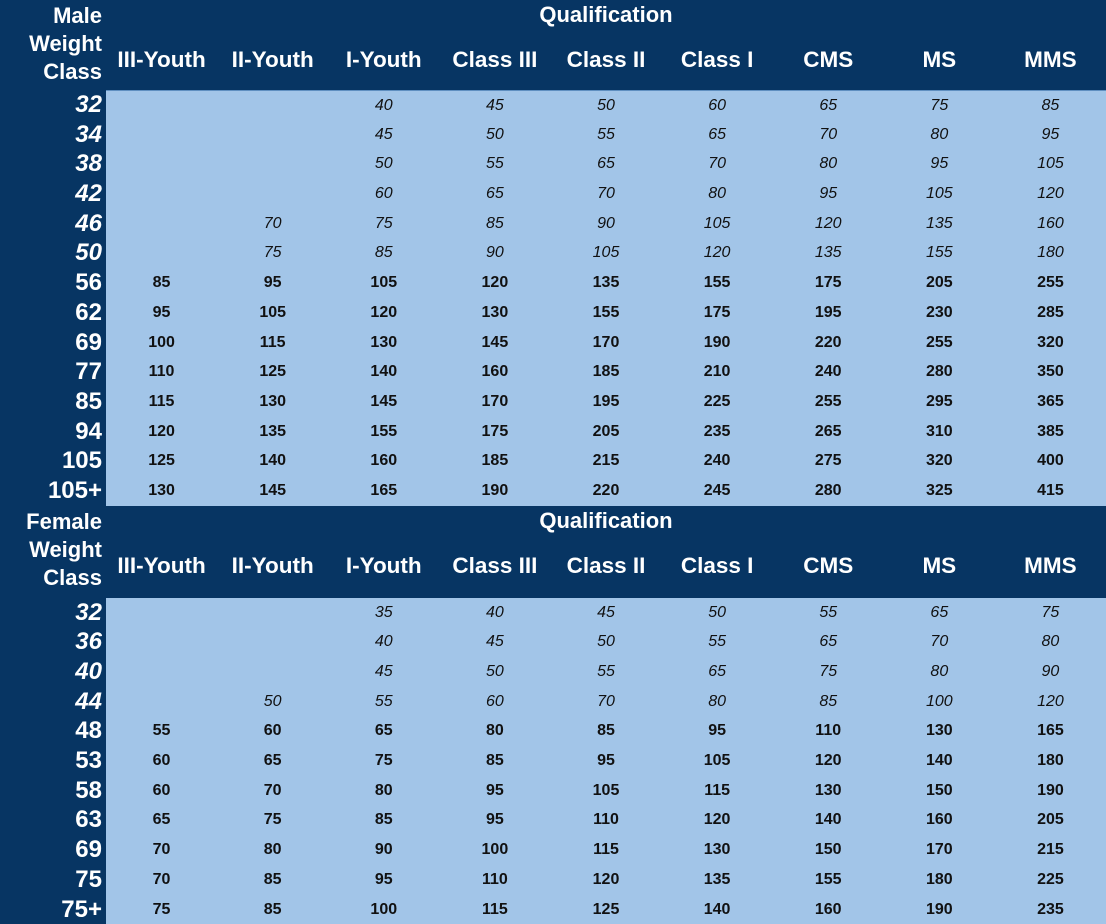  What do you see at coordinates (1050, 879) in the screenshot?
I see `value-cell: 225` at bounding box center [1050, 879].